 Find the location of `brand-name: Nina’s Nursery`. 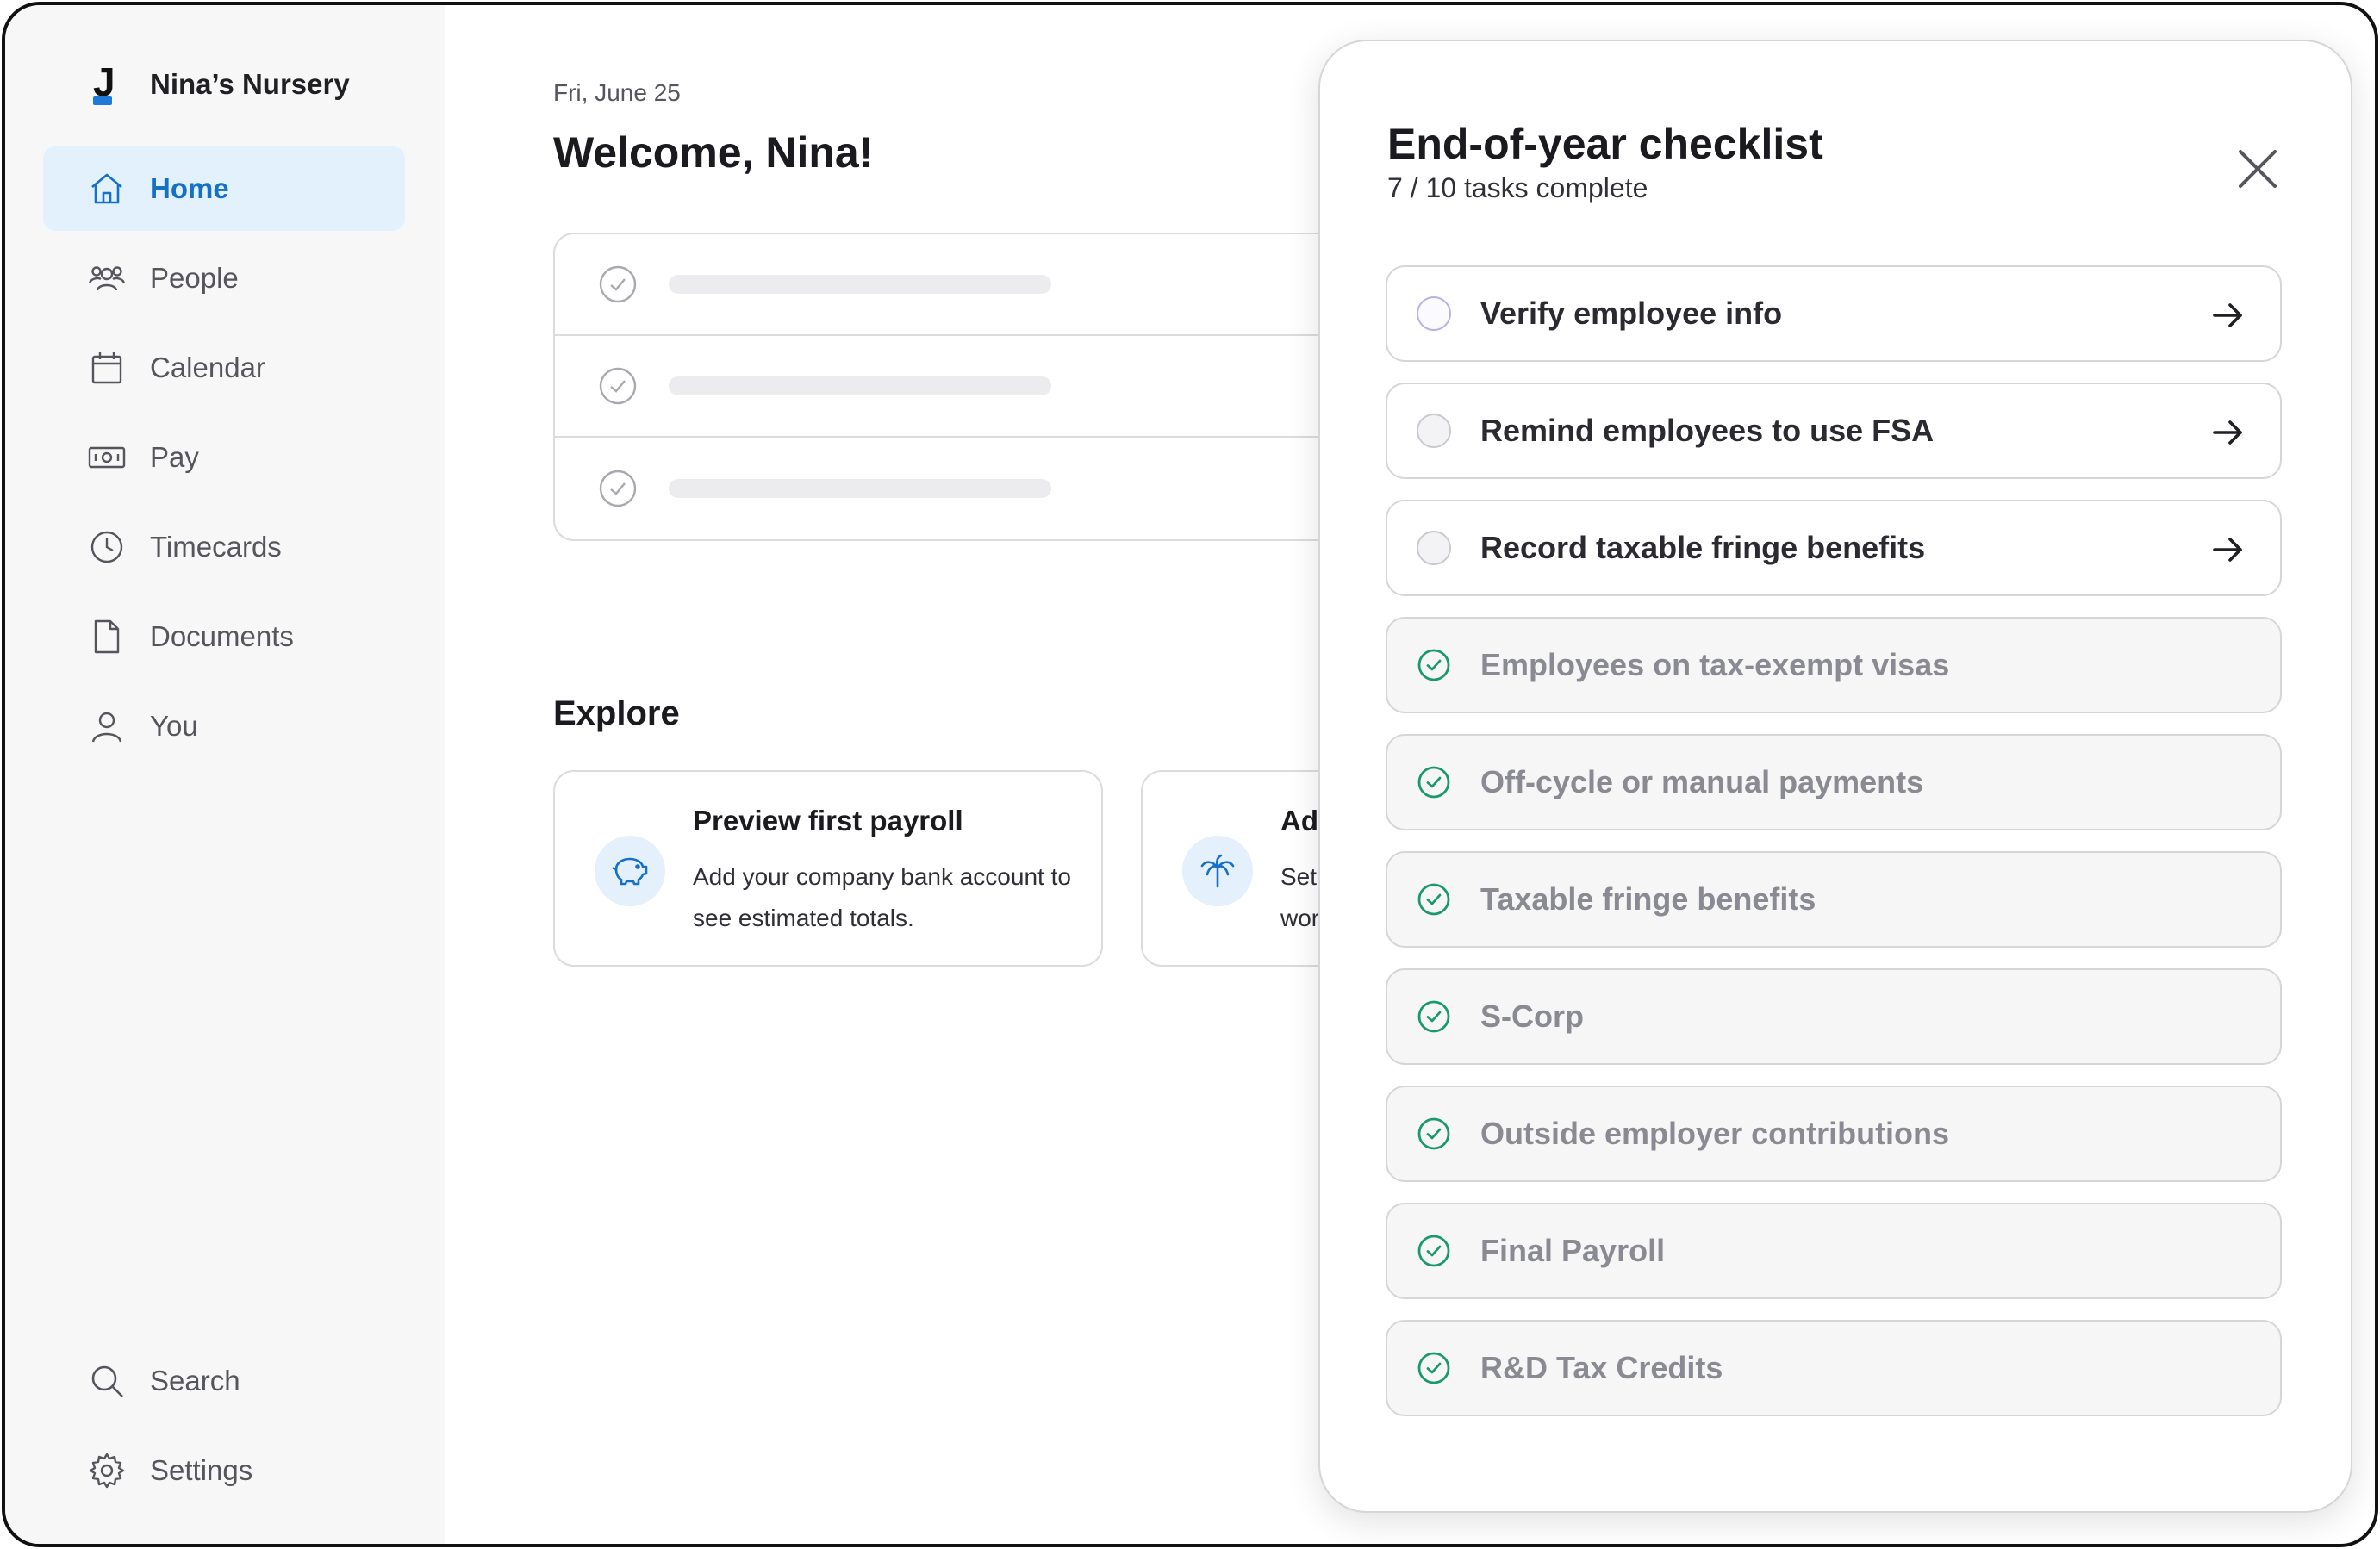

brand-name: Nina’s Nursery is located at coordinates (250, 84).